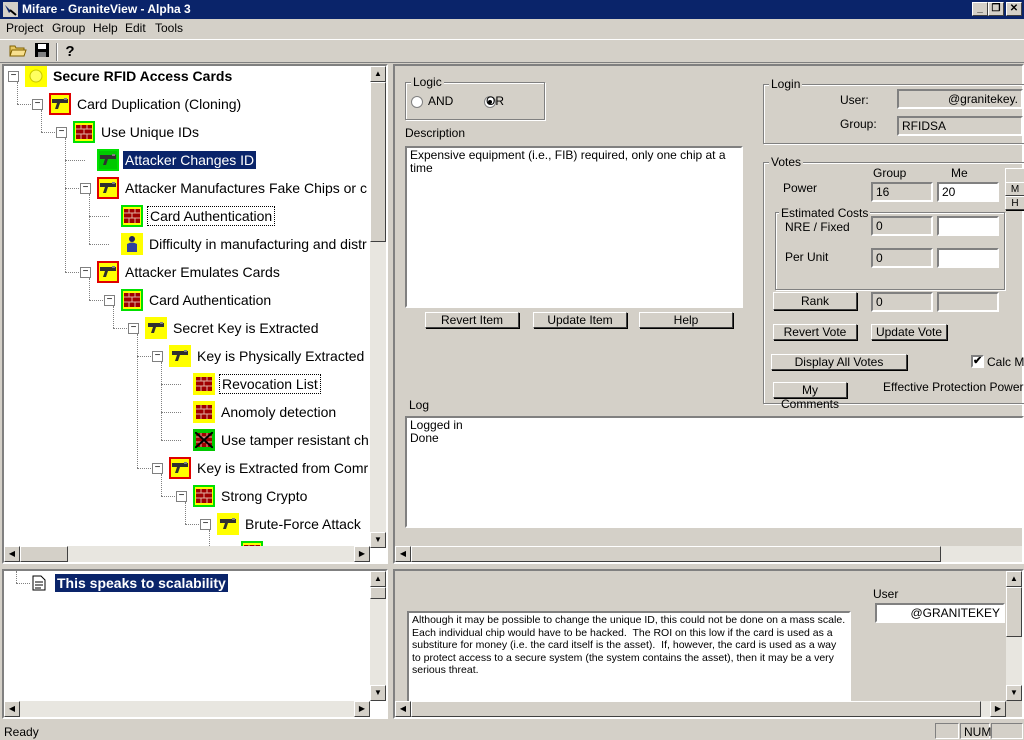 The height and width of the screenshot is (740, 1024). Describe the element at coordinates (224, 188) in the screenshot. I see `tree-node: − Attacker Manufactures Fake Chips or c` at that location.